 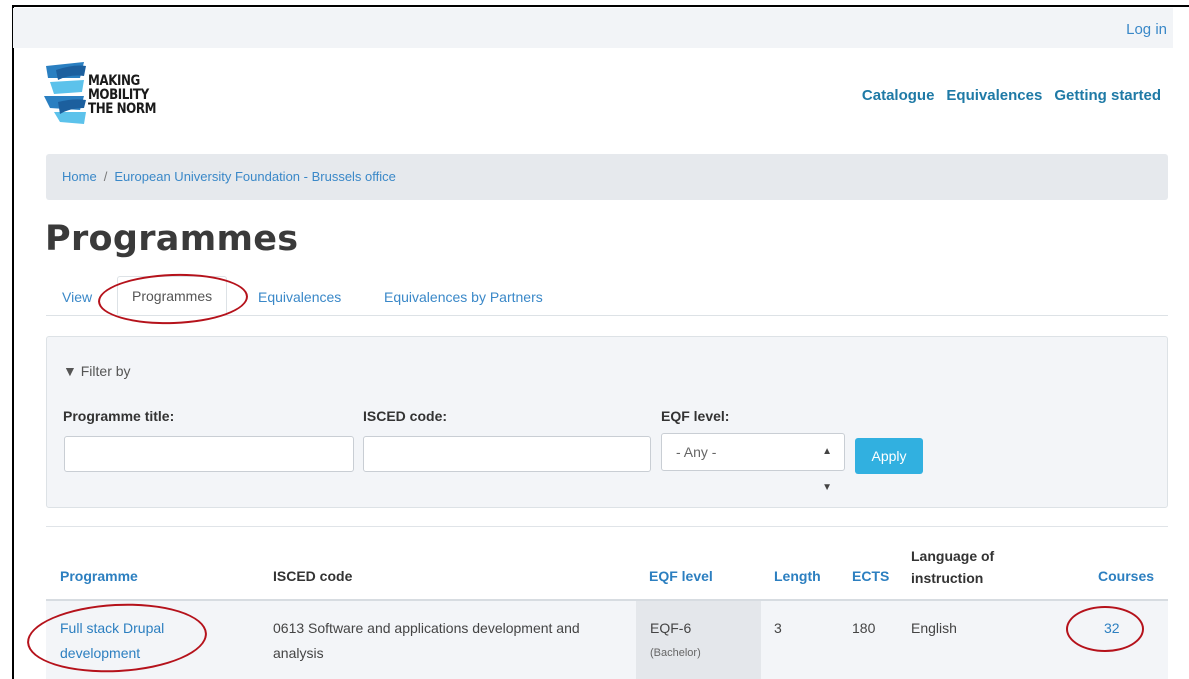 What do you see at coordinates (122, 109) in the screenshot?
I see `logo-line-3: THE NORM` at bounding box center [122, 109].